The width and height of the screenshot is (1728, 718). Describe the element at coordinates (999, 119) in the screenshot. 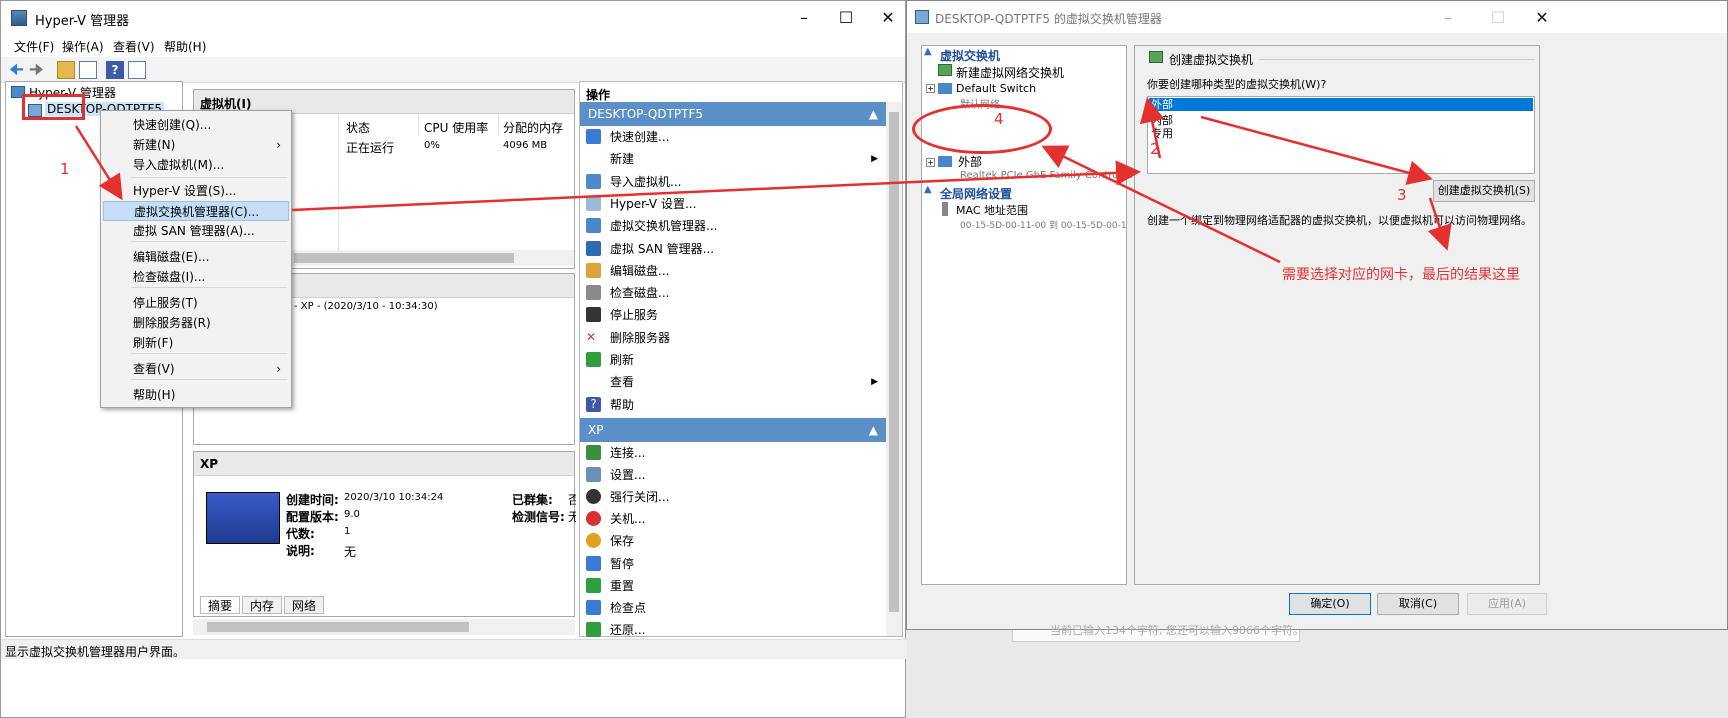

I see `annotation-4: 4` at that location.